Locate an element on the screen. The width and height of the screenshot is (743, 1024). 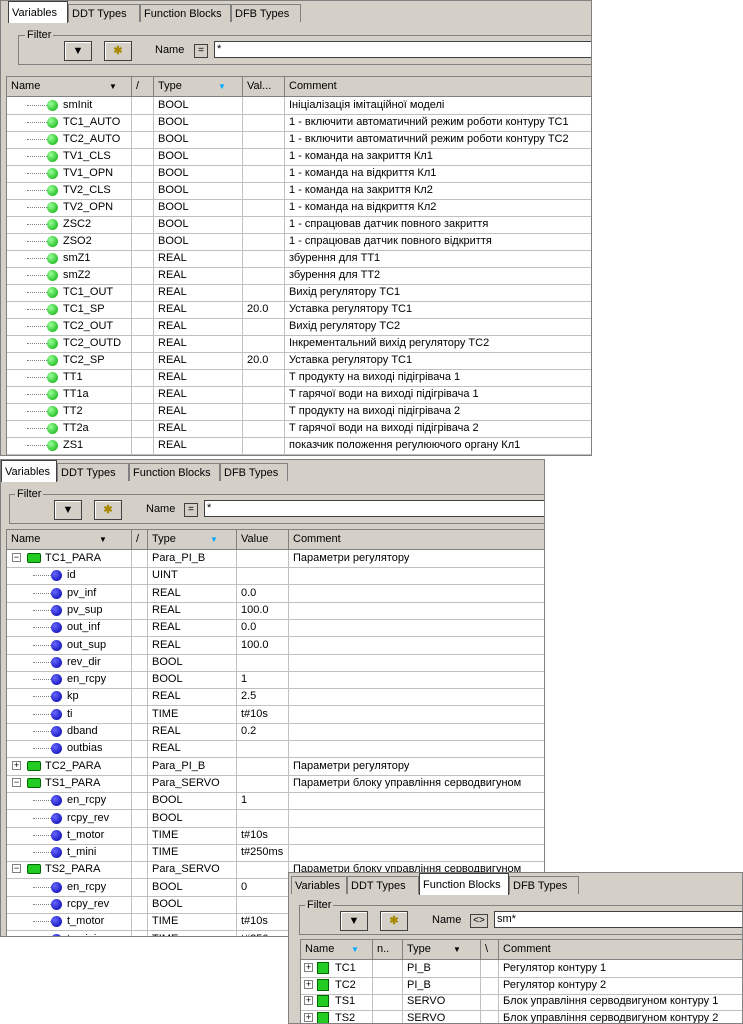
table-row: kp REAL 2.5 is located at coordinates (275, 697).